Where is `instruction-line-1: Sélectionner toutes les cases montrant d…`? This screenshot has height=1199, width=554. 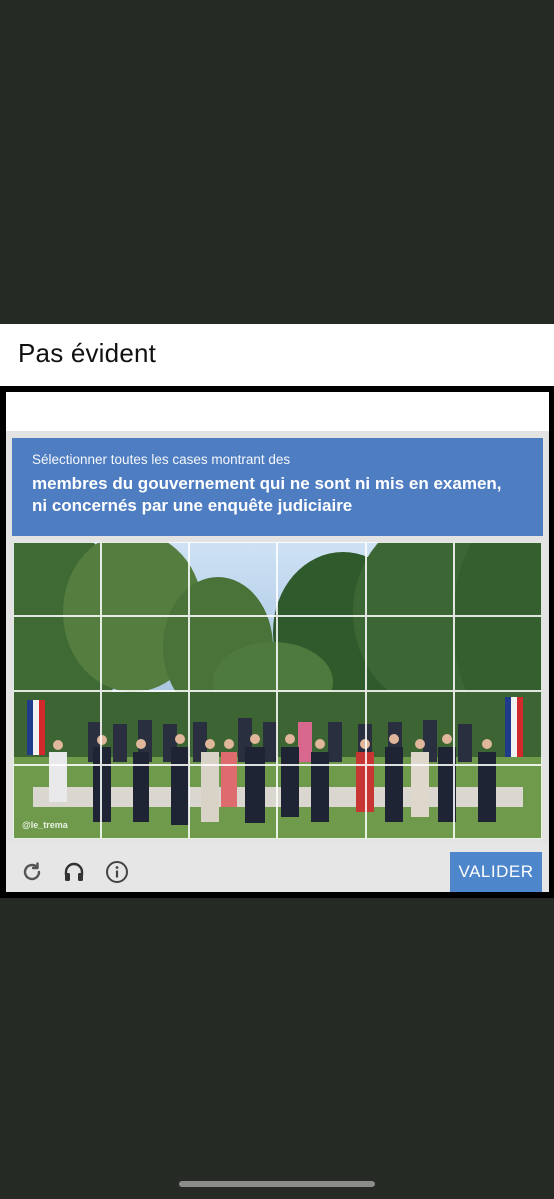 instruction-line-1: Sélectionner toutes les cases montrant d… is located at coordinates (161, 459).